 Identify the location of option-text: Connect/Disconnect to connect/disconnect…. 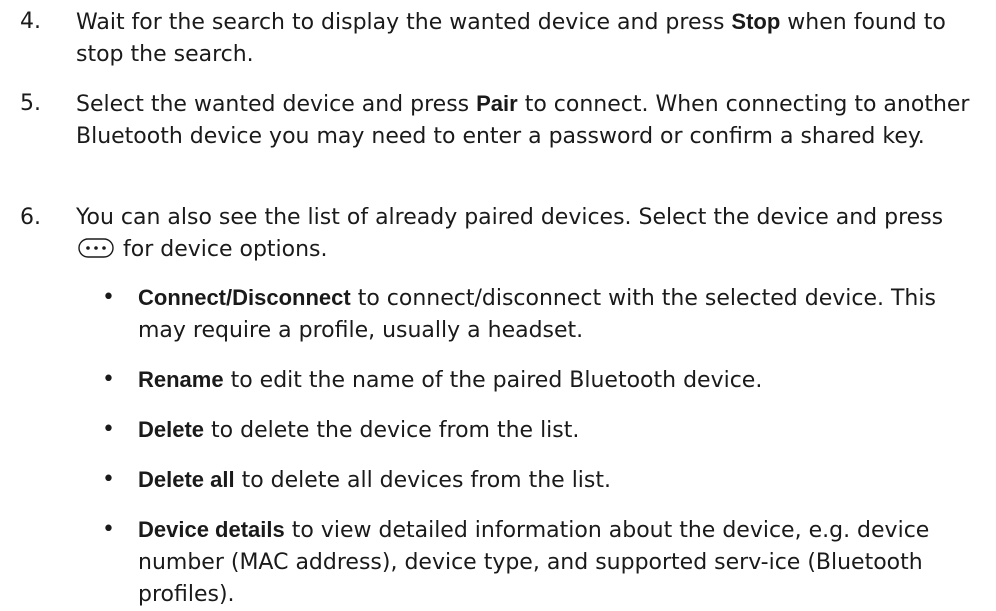
(537, 314).